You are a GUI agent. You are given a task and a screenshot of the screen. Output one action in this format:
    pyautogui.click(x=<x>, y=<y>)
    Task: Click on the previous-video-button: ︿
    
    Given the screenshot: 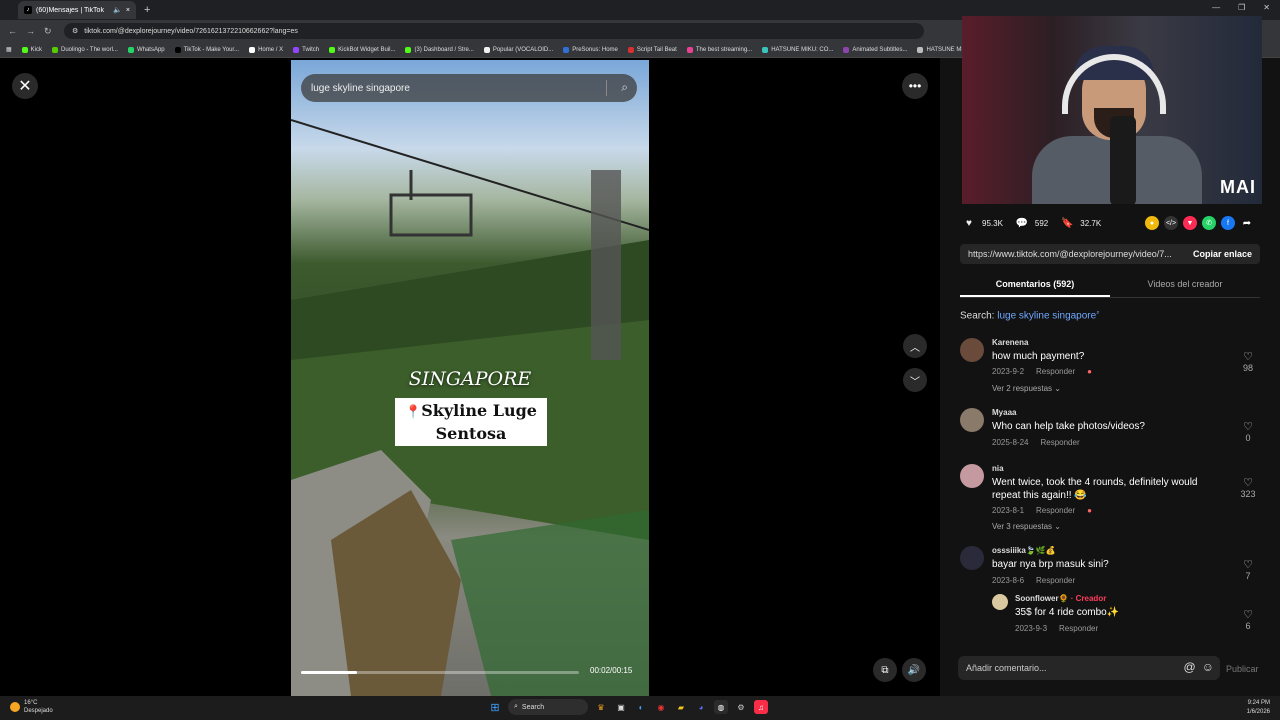 What is the action you would take?
    pyautogui.click(x=915, y=346)
    